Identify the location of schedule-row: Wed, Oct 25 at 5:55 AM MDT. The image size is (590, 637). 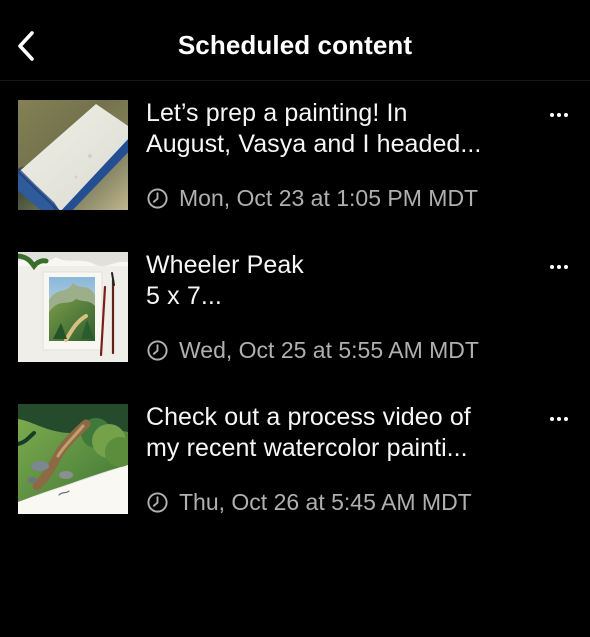
(312, 350).